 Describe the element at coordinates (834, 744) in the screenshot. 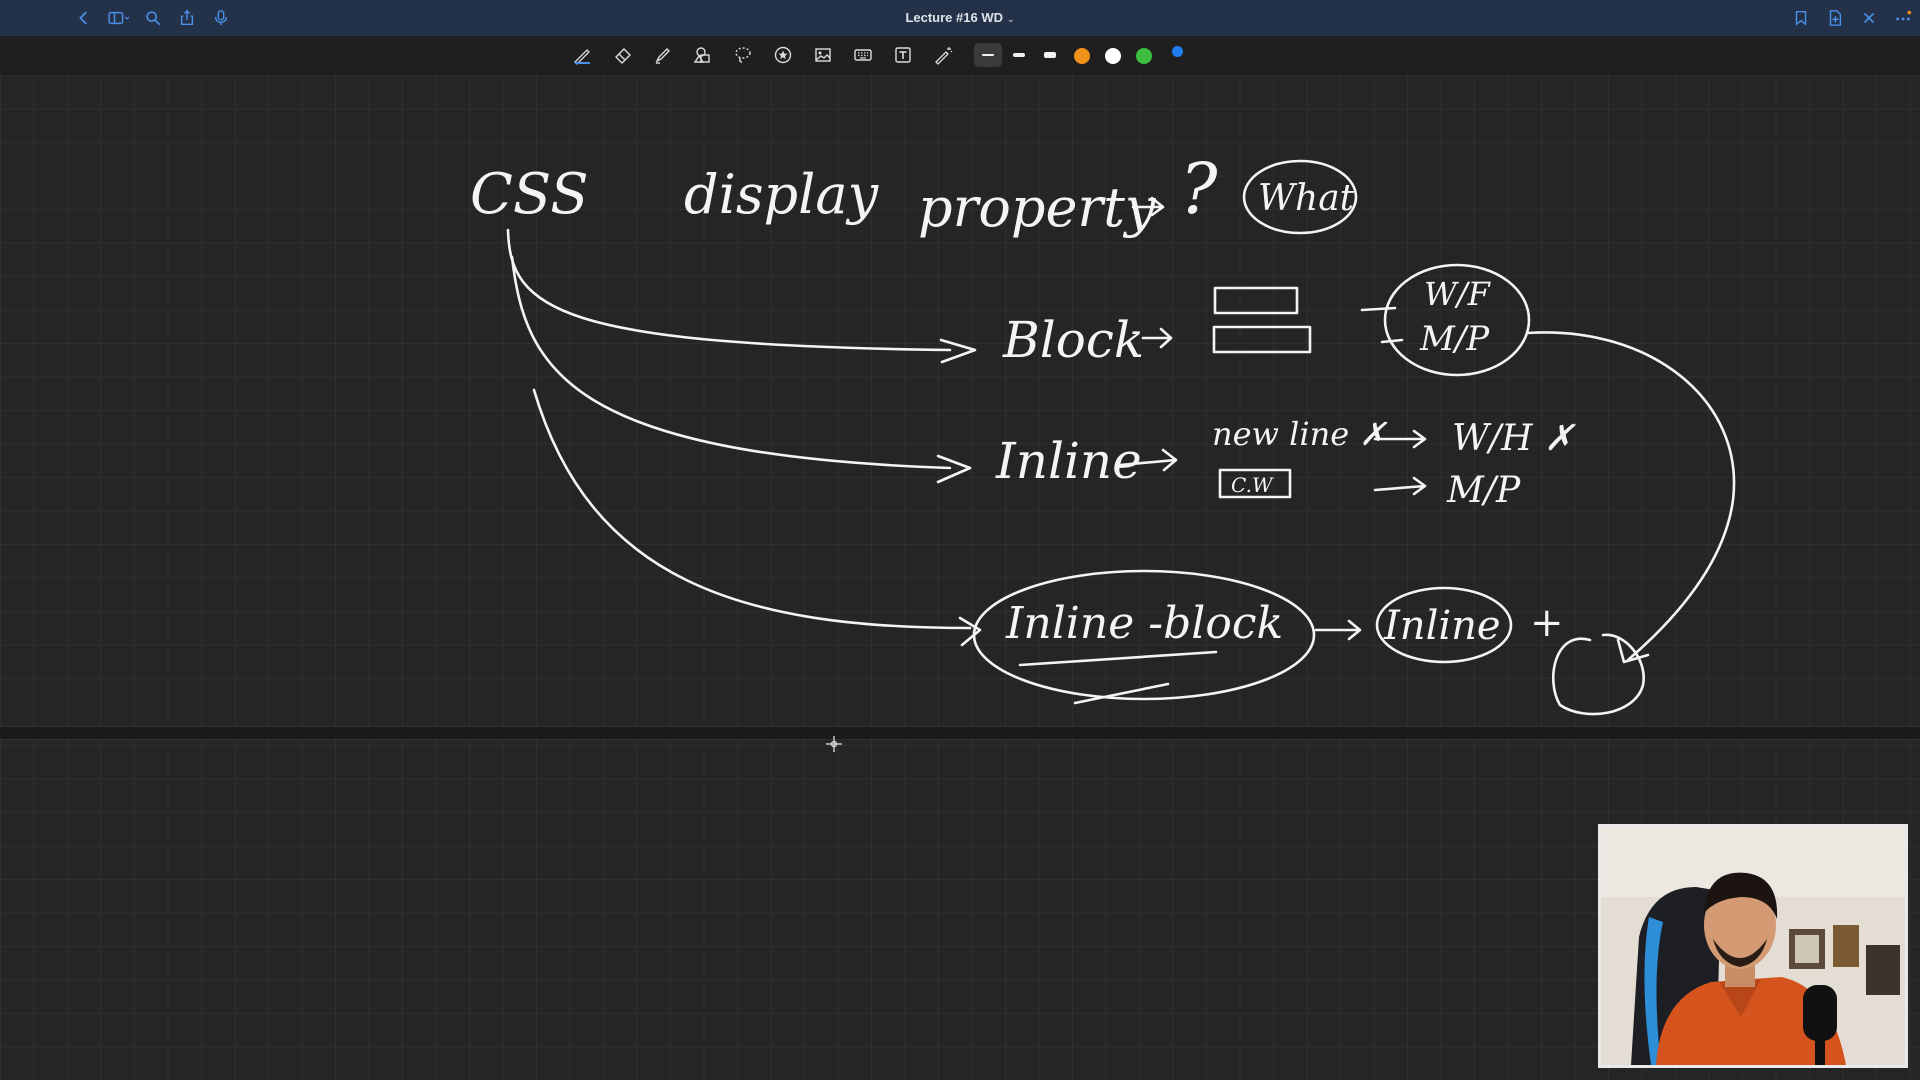

I see `move-cursor-icon` at that location.